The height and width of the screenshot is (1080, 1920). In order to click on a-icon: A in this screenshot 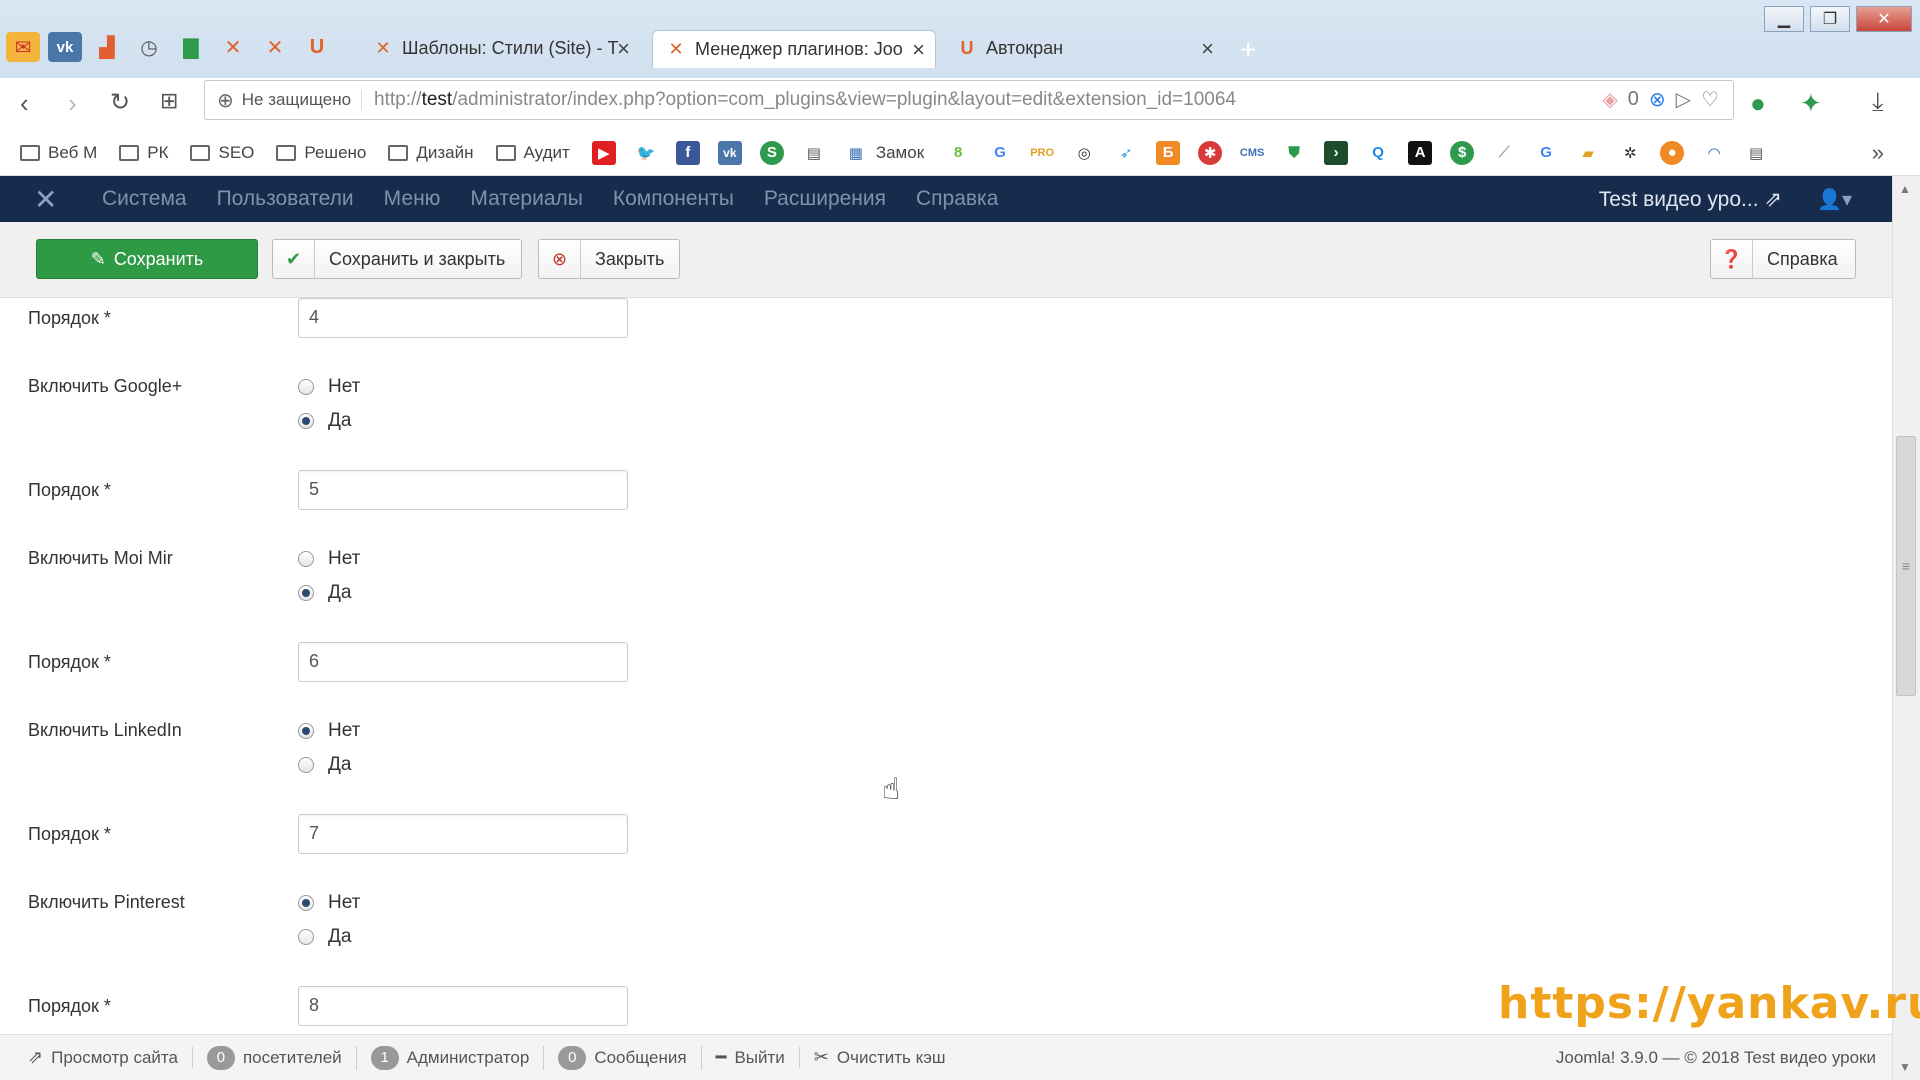, I will do `click(1420, 152)`.